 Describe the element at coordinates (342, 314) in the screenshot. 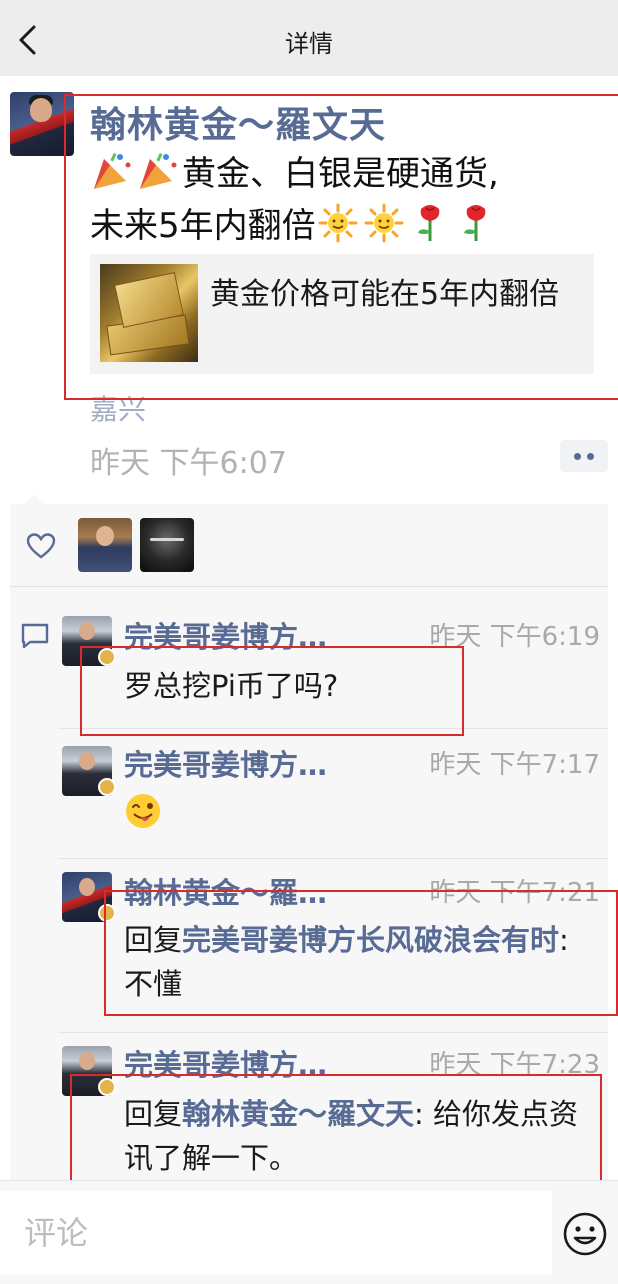

I see `shared-link-card: 黄金价格可能在5年内翻倍` at that location.